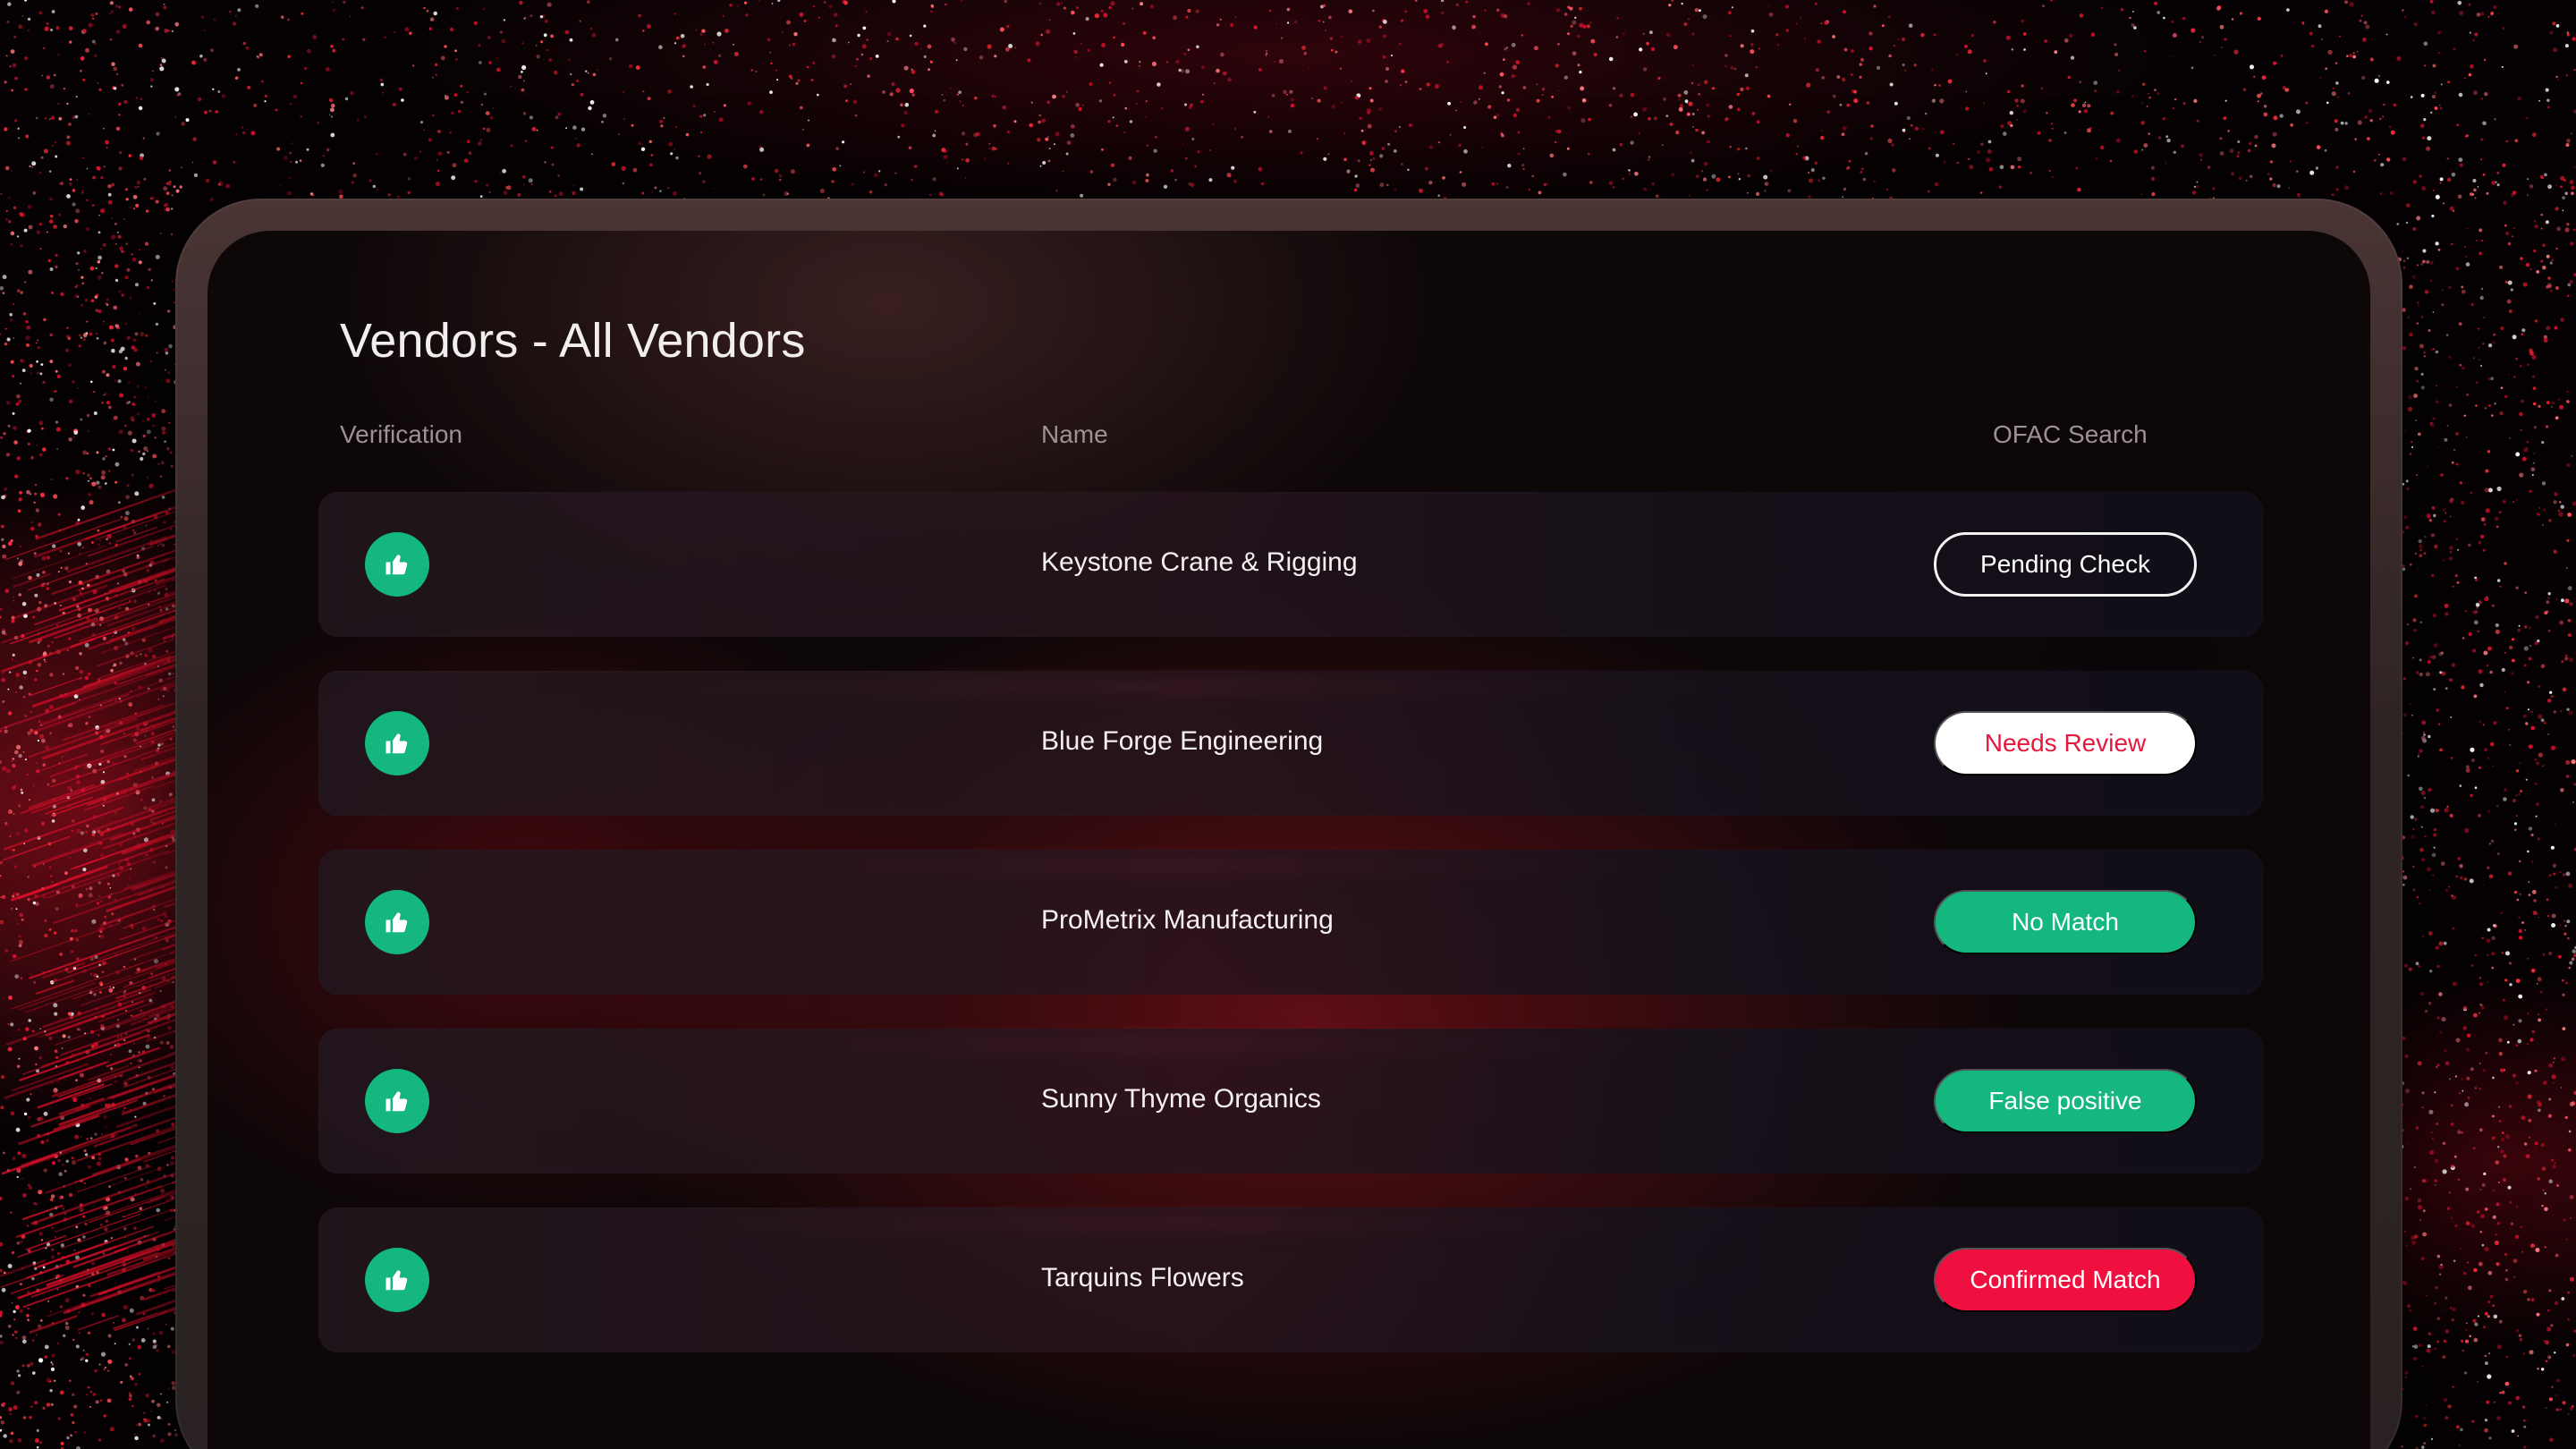 This screenshot has width=2576, height=1449. I want to click on ofac-status-button: Confirmed Match, so click(2065, 1280).